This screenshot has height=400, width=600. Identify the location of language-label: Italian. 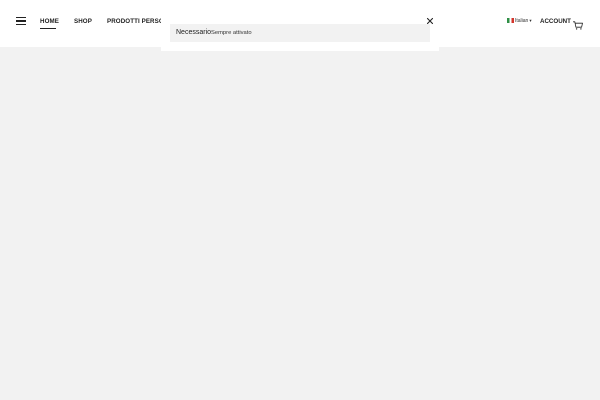
(522, 21).